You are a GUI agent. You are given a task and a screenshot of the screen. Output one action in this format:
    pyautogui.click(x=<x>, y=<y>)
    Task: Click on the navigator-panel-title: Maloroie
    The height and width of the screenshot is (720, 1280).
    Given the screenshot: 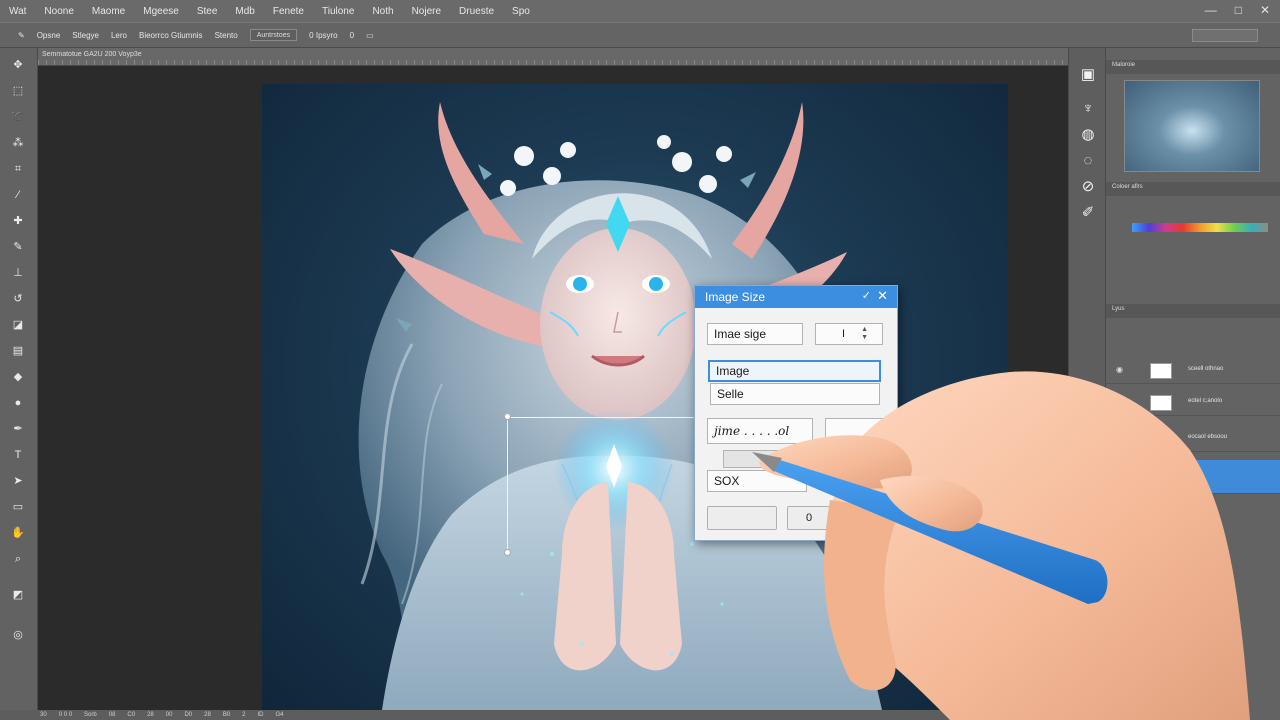 What is the action you would take?
    pyautogui.click(x=1124, y=65)
    